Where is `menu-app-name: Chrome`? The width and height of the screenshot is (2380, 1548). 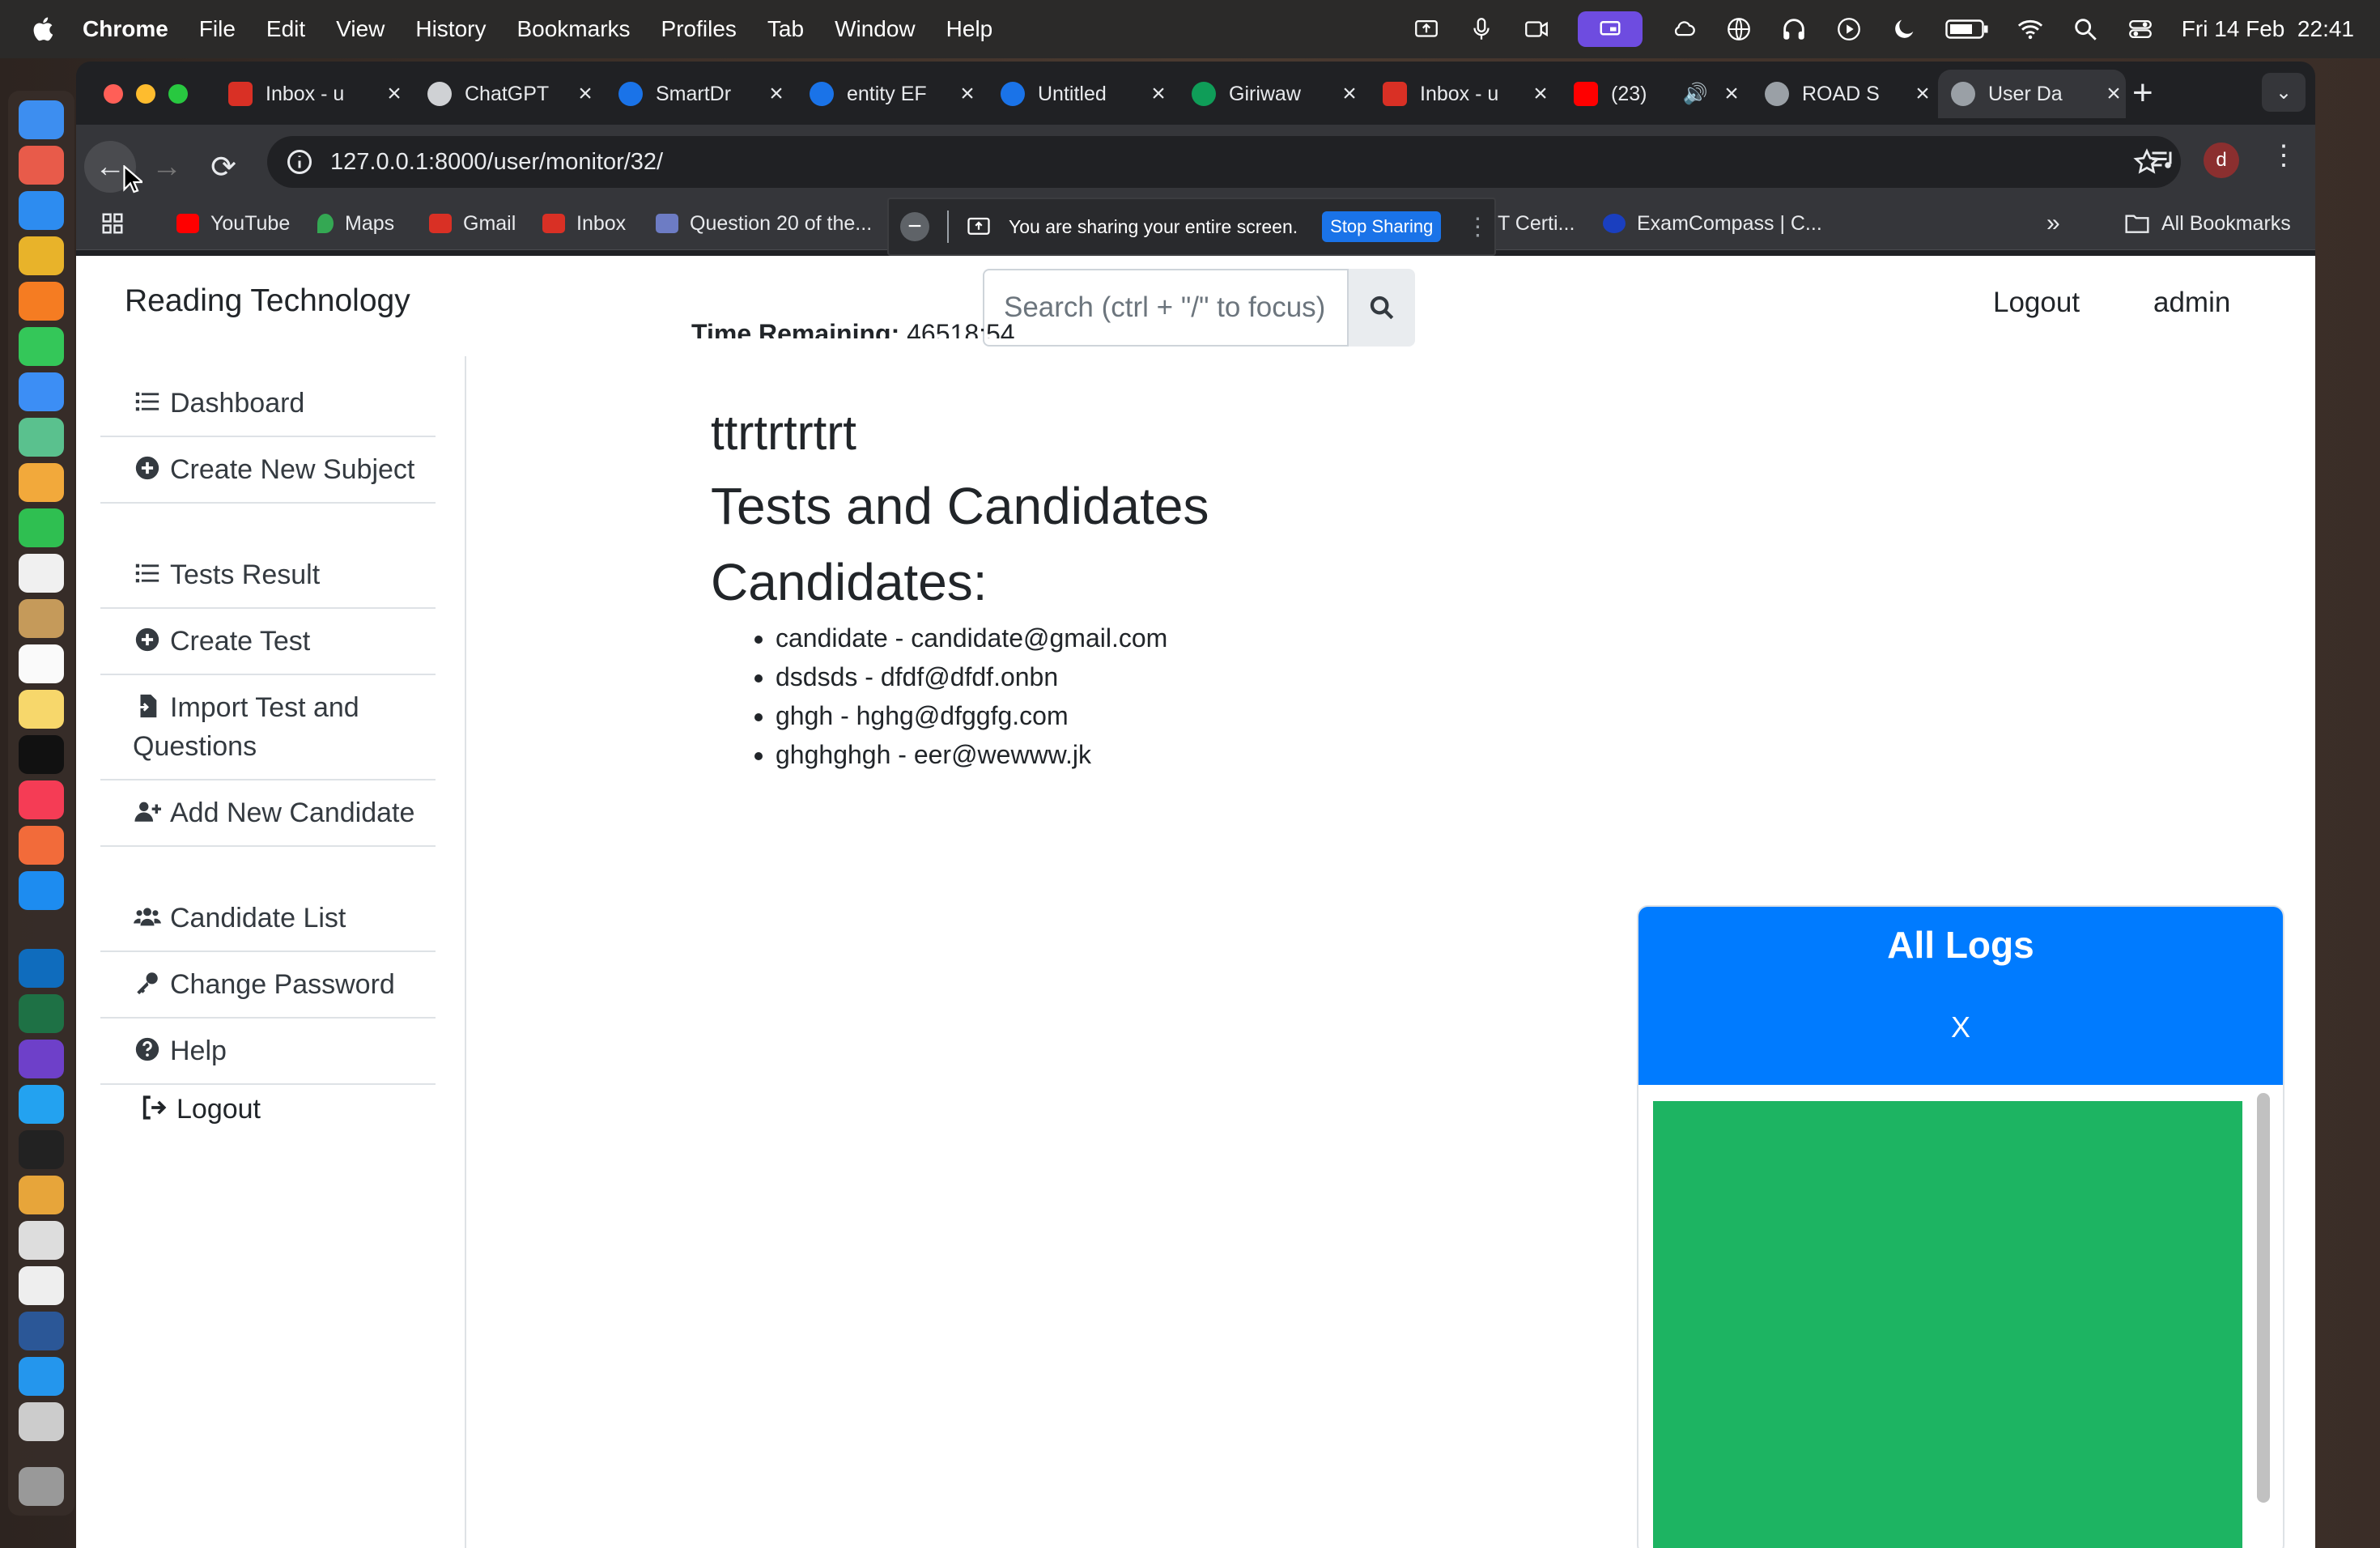 menu-app-name: Chrome is located at coordinates (125, 29).